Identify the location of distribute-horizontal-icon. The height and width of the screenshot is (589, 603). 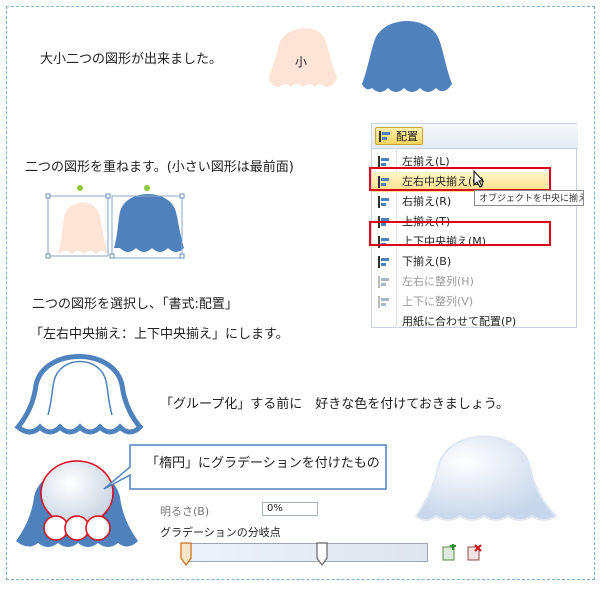
(383, 282).